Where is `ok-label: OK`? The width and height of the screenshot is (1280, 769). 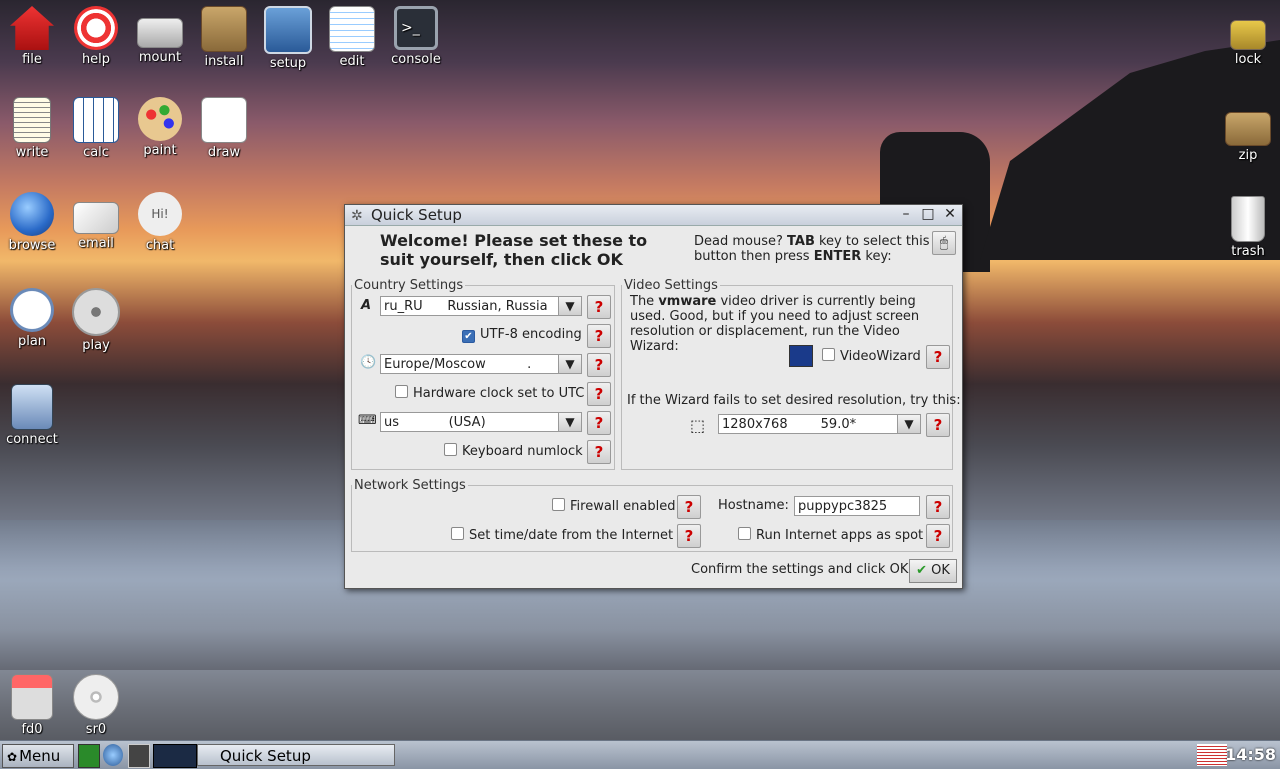 ok-label: OK is located at coordinates (940, 570).